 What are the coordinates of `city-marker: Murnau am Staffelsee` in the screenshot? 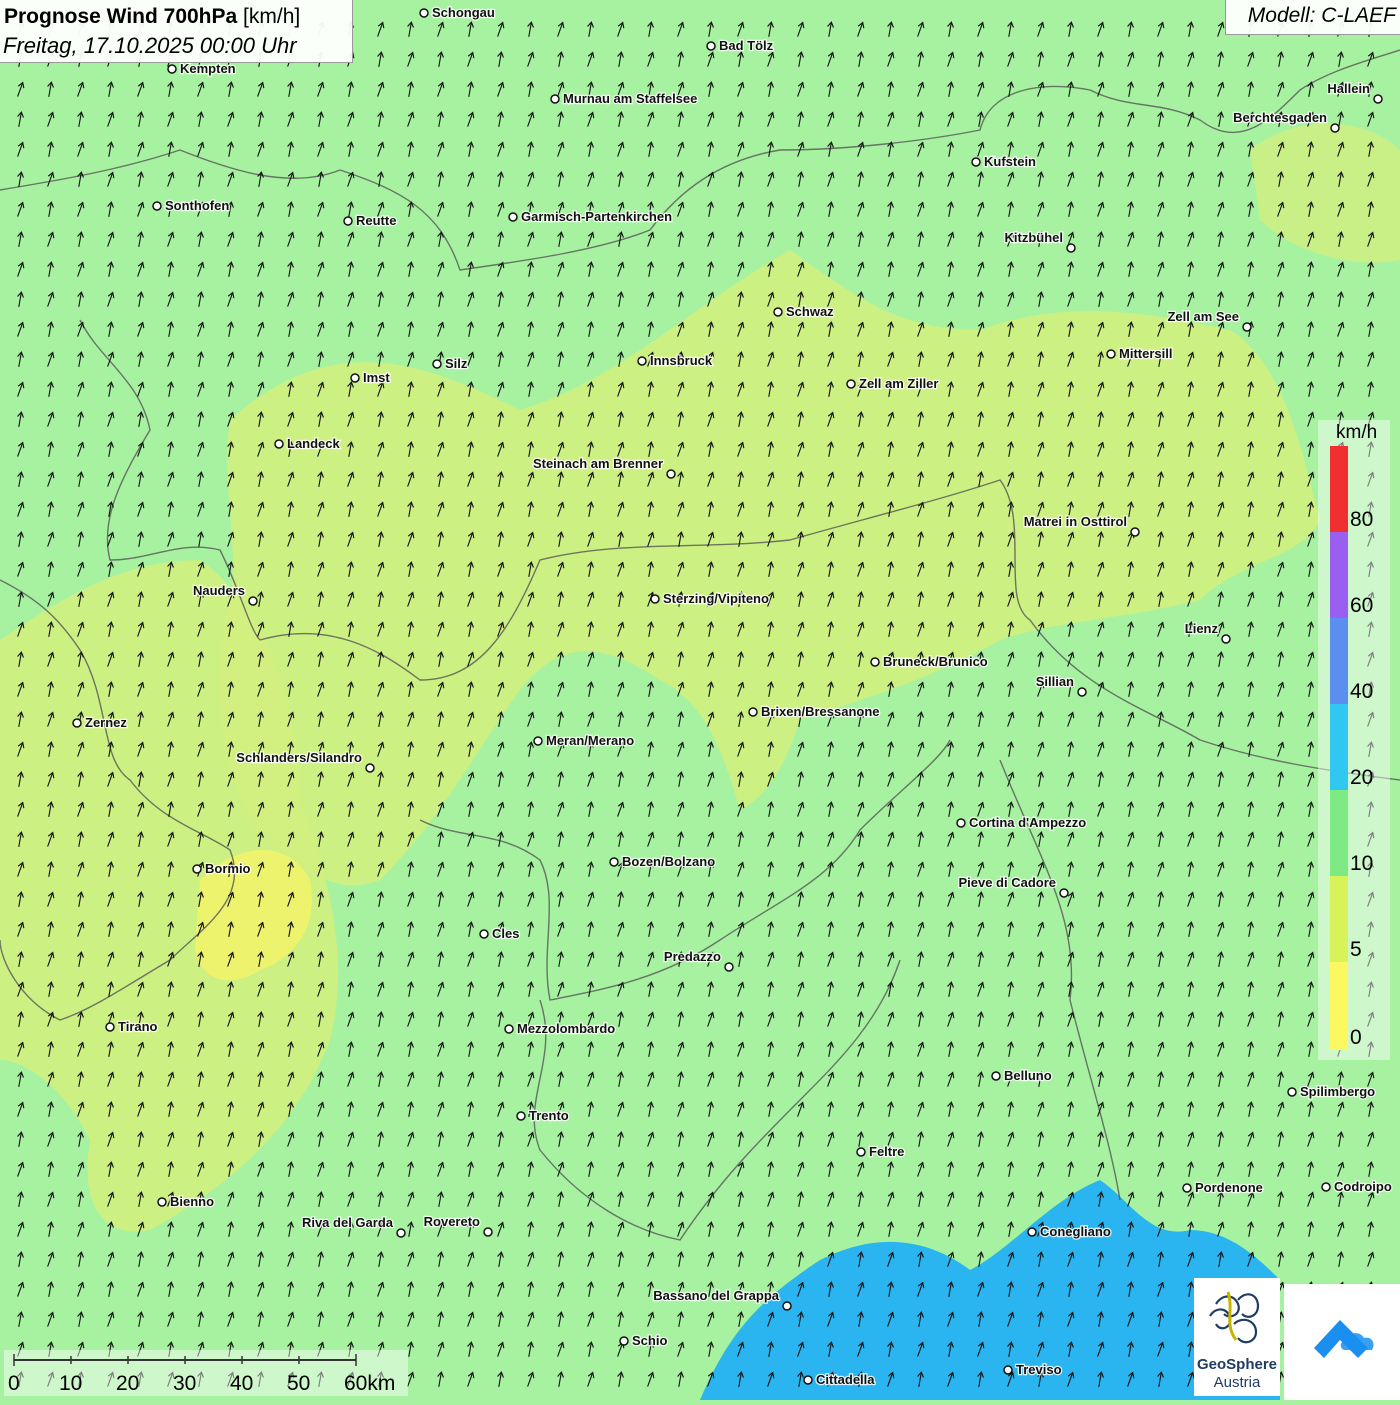 It's located at (624, 98).